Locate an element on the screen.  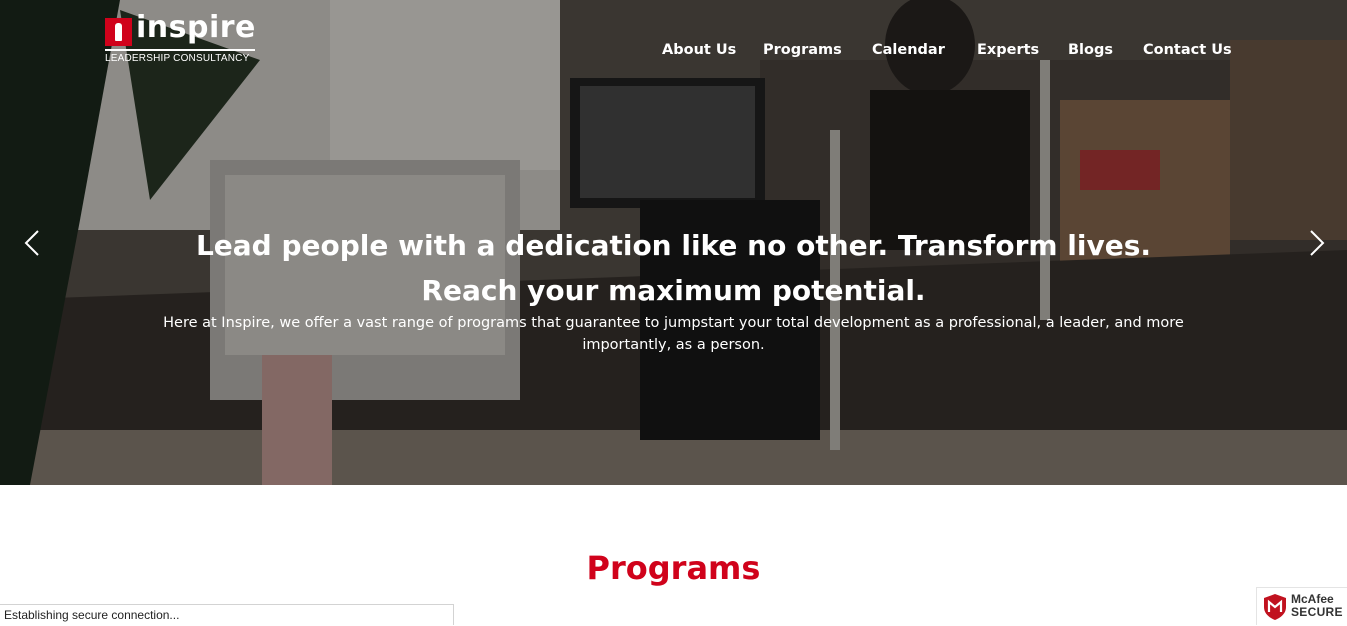
keyhole-logo-icon is located at coordinates (118, 32).